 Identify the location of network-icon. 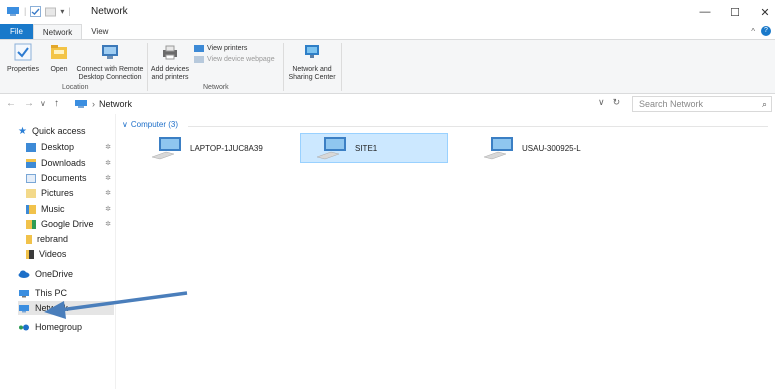
(24, 308).